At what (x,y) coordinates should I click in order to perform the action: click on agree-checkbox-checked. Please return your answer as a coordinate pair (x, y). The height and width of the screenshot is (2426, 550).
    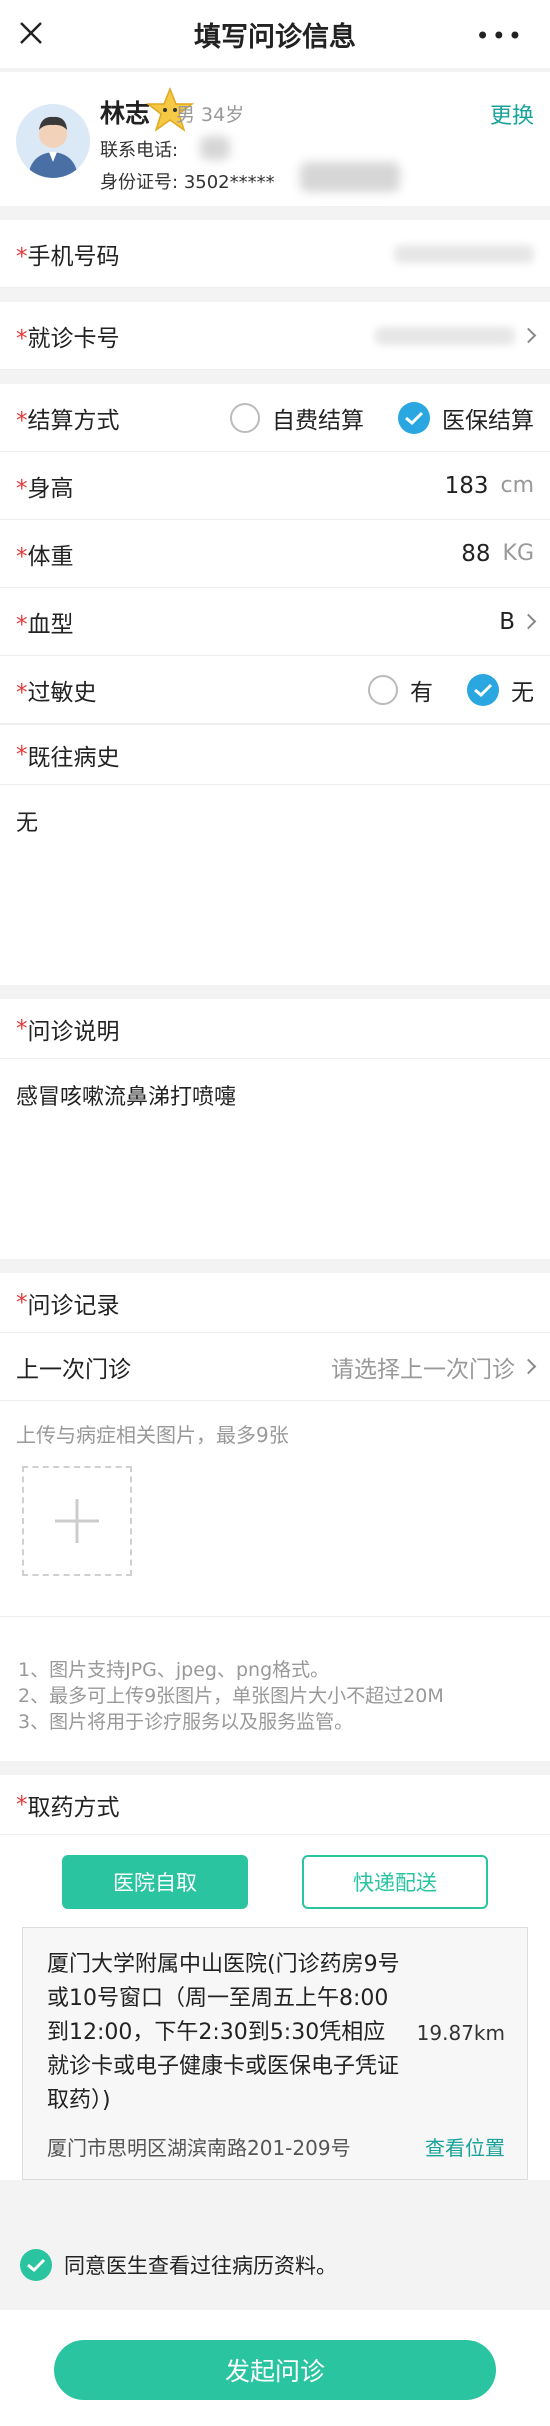
    Looking at the image, I should click on (36, 2265).